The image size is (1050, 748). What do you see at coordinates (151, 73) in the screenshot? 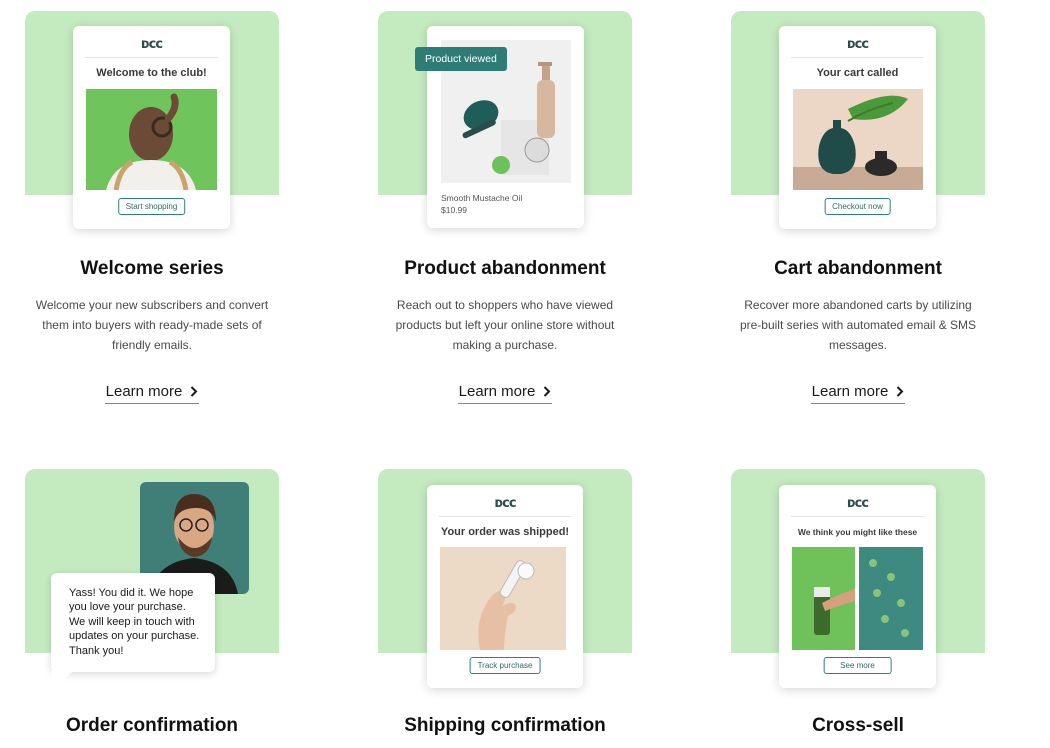
I see `email-heading: Welcome to the club!` at bounding box center [151, 73].